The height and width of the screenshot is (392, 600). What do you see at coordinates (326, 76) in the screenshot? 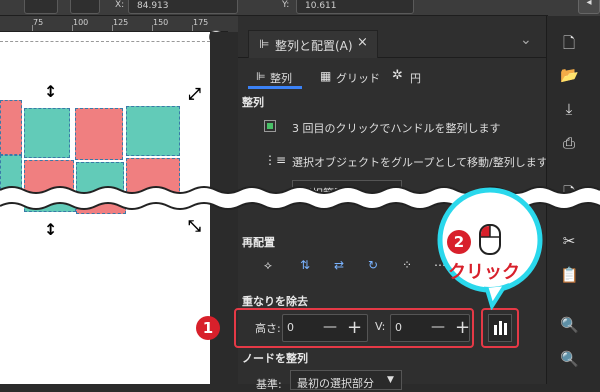
I see `grid-icon: ▦` at bounding box center [326, 76].